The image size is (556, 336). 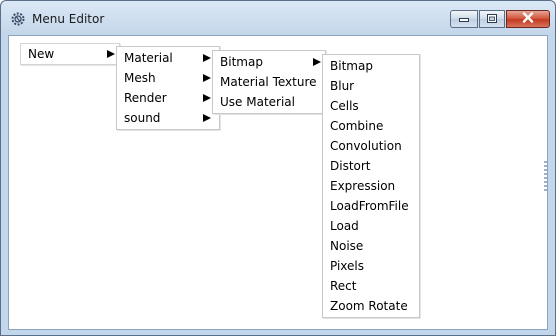 I want to click on menu-item-new: New, so click(x=70, y=54).